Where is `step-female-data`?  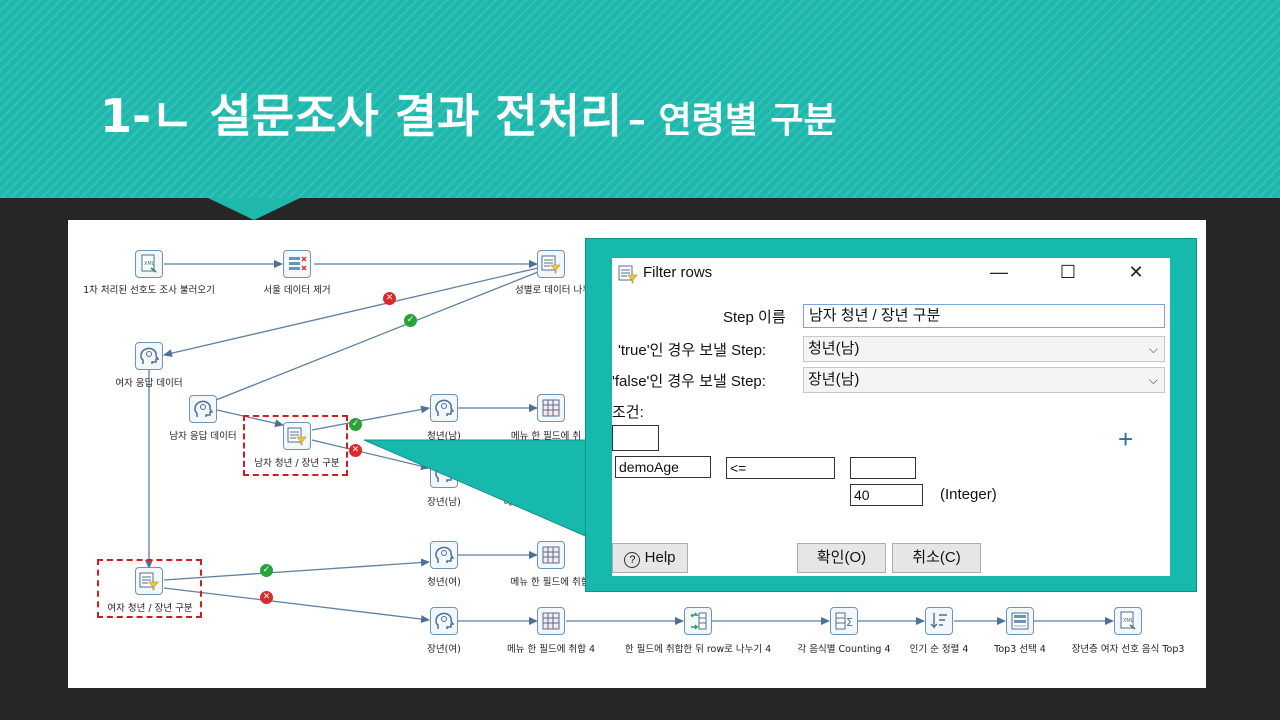
step-female-data is located at coordinates (149, 356).